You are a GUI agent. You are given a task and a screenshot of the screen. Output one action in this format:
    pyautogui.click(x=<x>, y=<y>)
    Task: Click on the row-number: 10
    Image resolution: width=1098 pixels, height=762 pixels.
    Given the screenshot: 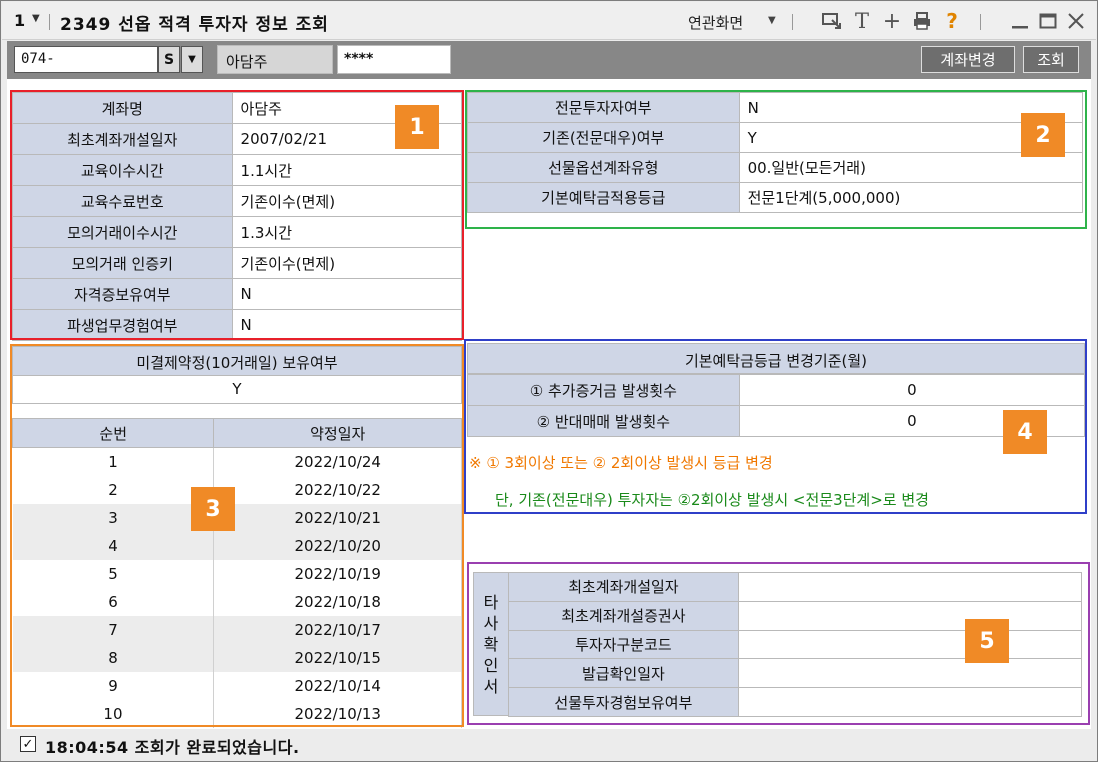 What is the action you would take?
    pyautogui.click(x=113, y=713)
    